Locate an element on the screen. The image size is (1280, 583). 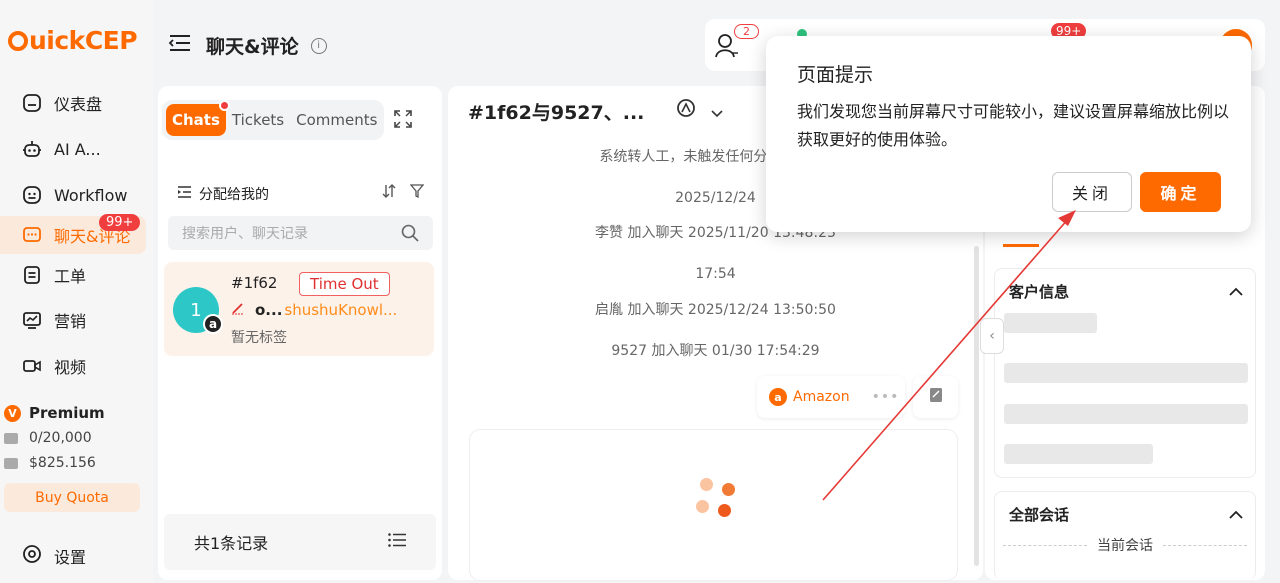
sidebar-item-video: 视频 is located at coordinates (73, 366).